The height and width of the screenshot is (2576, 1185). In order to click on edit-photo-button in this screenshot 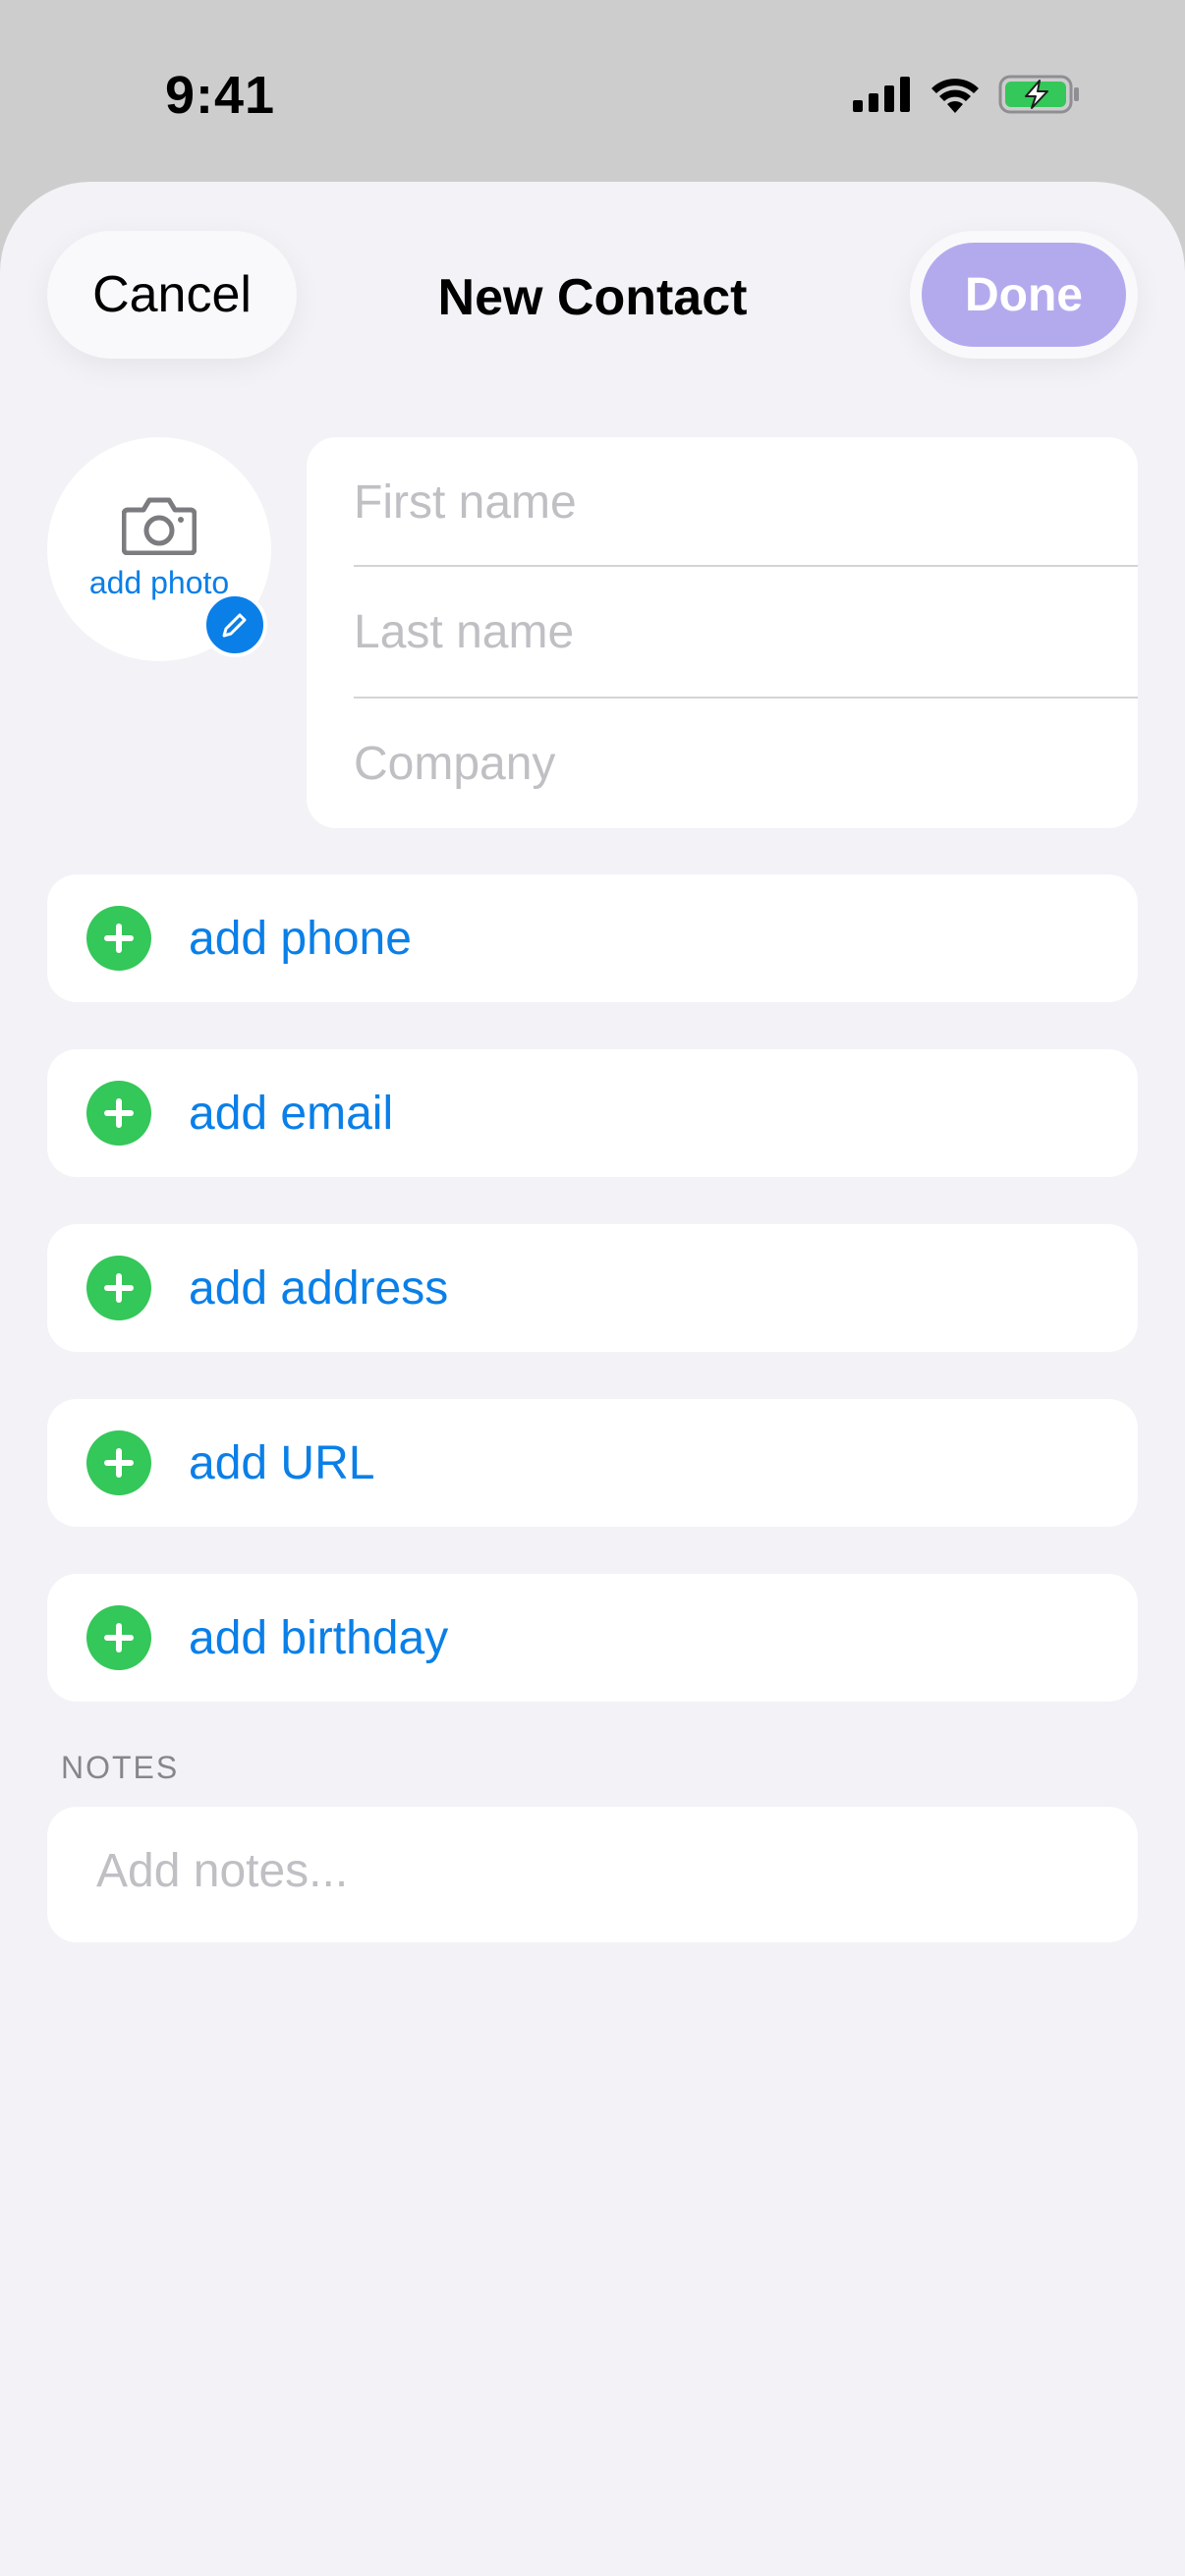, I will do `click(235, 624)`.